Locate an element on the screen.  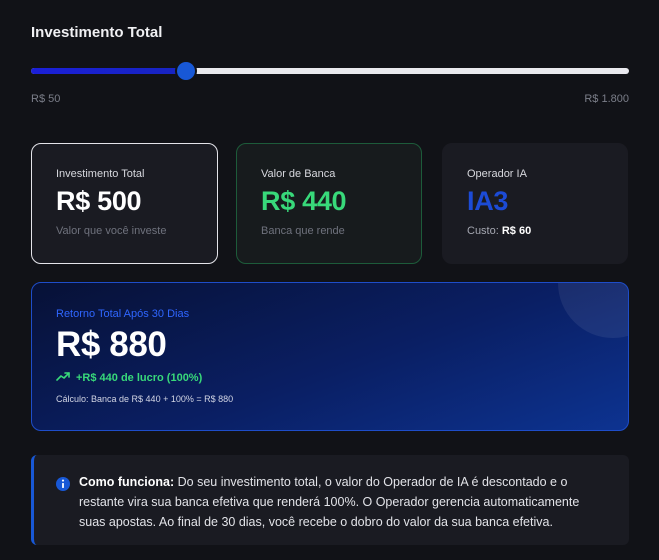
operador-ia-card: Operador IA IA3 Custo: R$ 60 is located at coordinates (535, 203).